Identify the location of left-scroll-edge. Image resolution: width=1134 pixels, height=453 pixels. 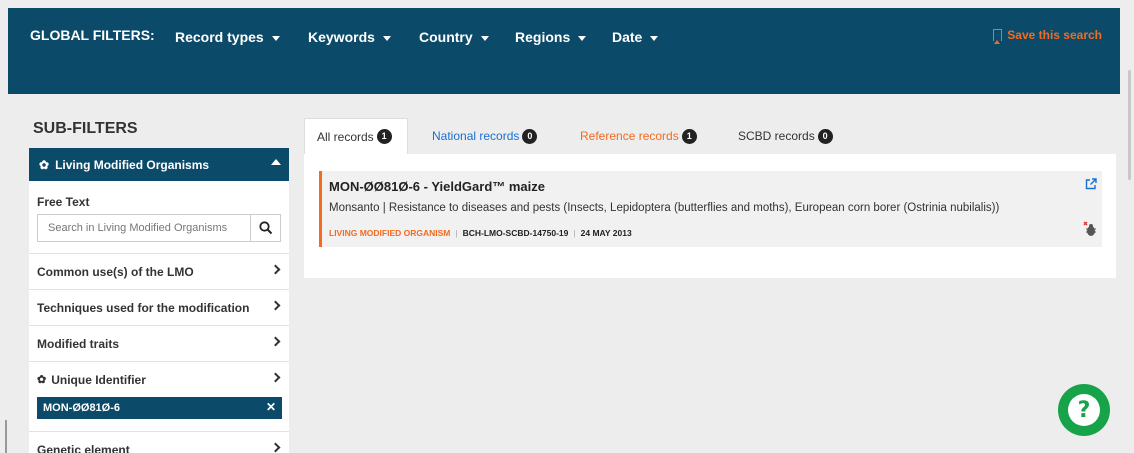
(6, 436).